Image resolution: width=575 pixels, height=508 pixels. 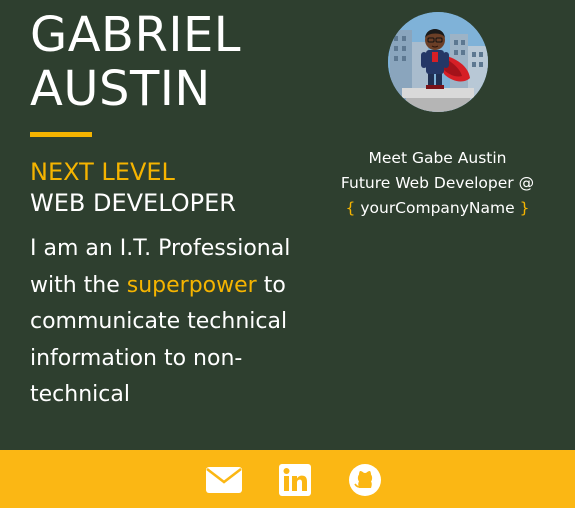 What do you see at coordinates (133, 203) in the screenshot?
I see `tagline-role: WEB DEVELOPER` at bounding box center [133, 203].